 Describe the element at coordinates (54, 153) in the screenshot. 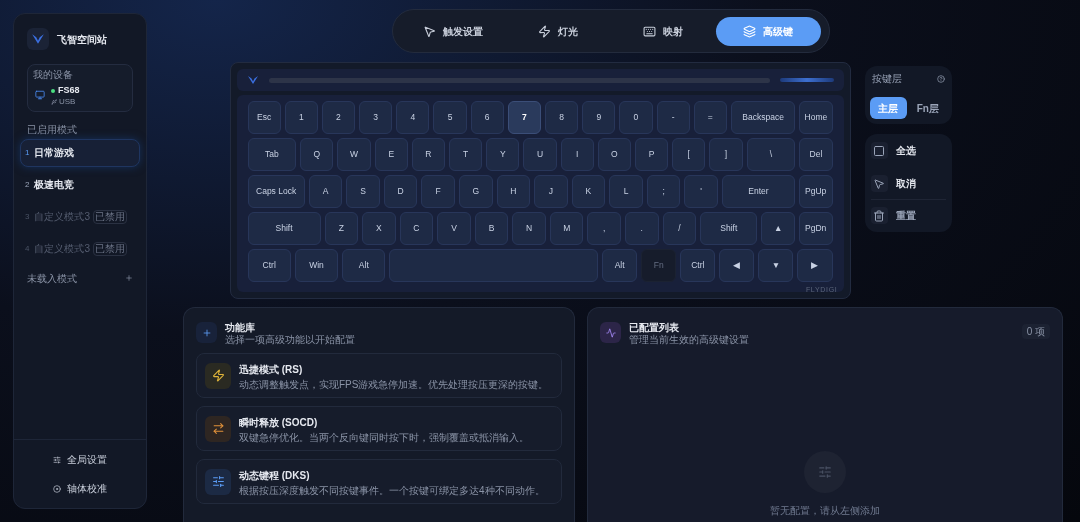

I see `mode-name: 日常游戏` at that location.